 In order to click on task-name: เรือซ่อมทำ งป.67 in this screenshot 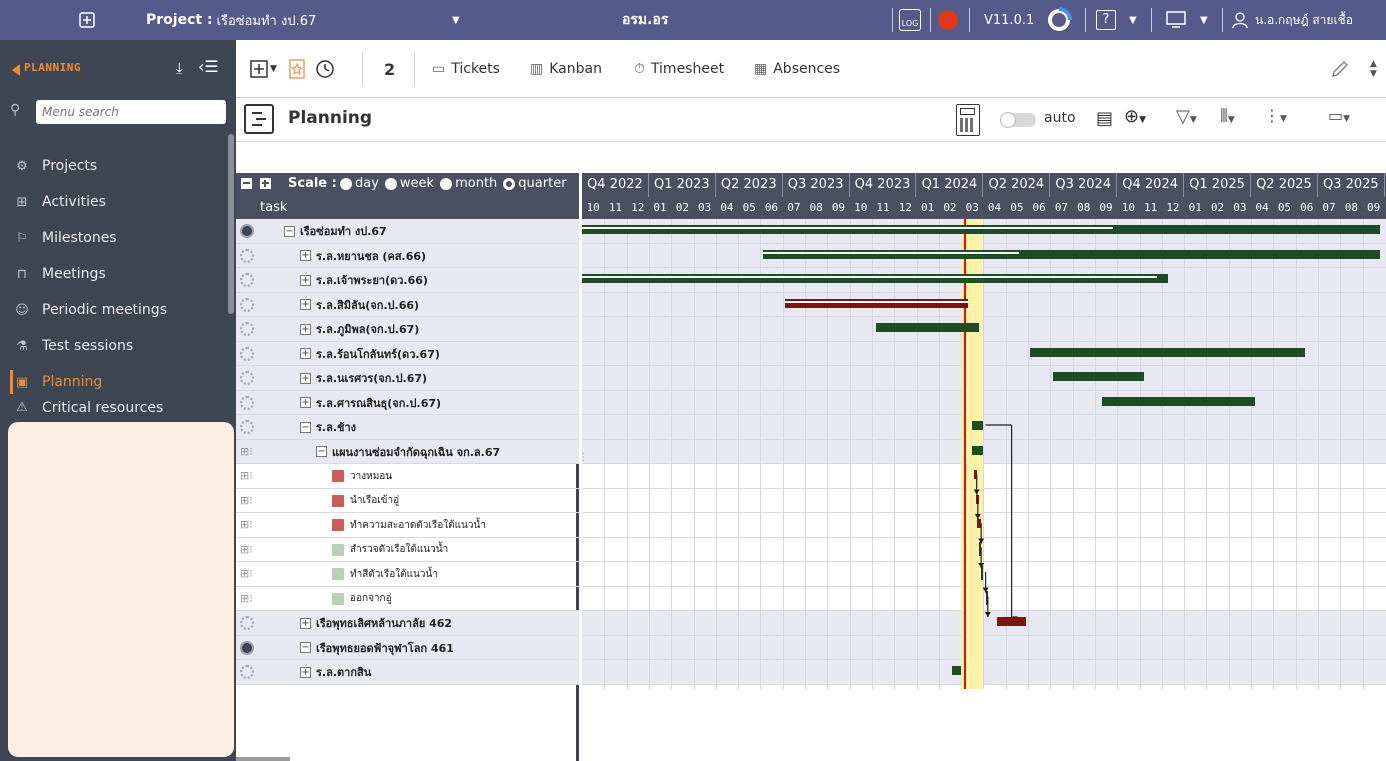, I will do `click(343, 231)`.